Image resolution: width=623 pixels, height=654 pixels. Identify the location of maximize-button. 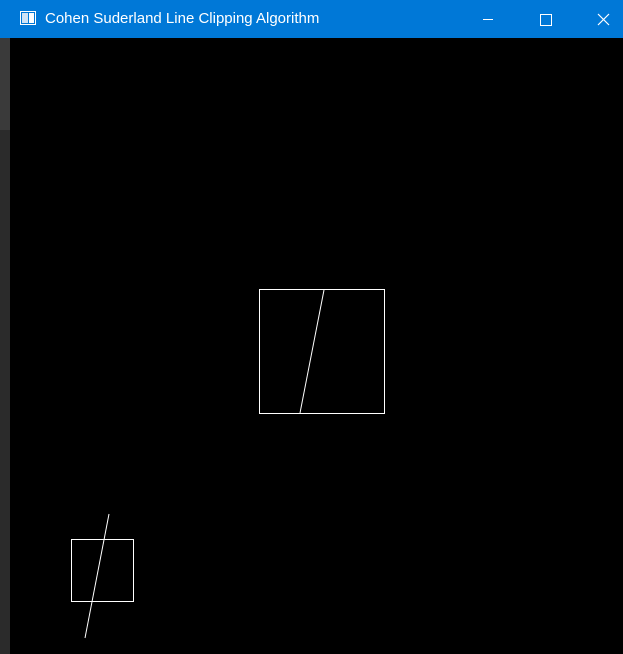
(546, 19).